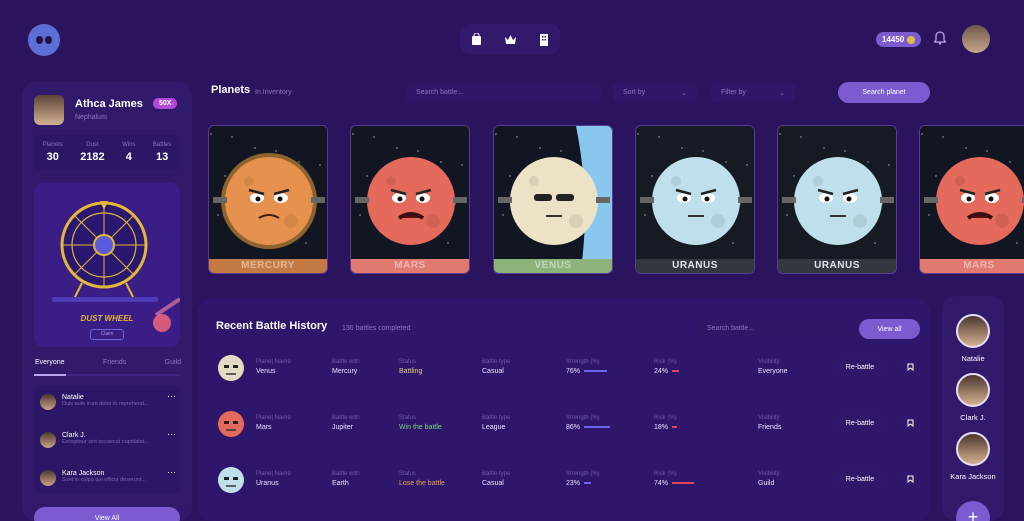 Image resolution: width=1024 pixels, height=521 pixels. Describe the element at coordinates (346, 367) in the screenshot. I see `battle-with-cell: Battle with Mercury` at that location.